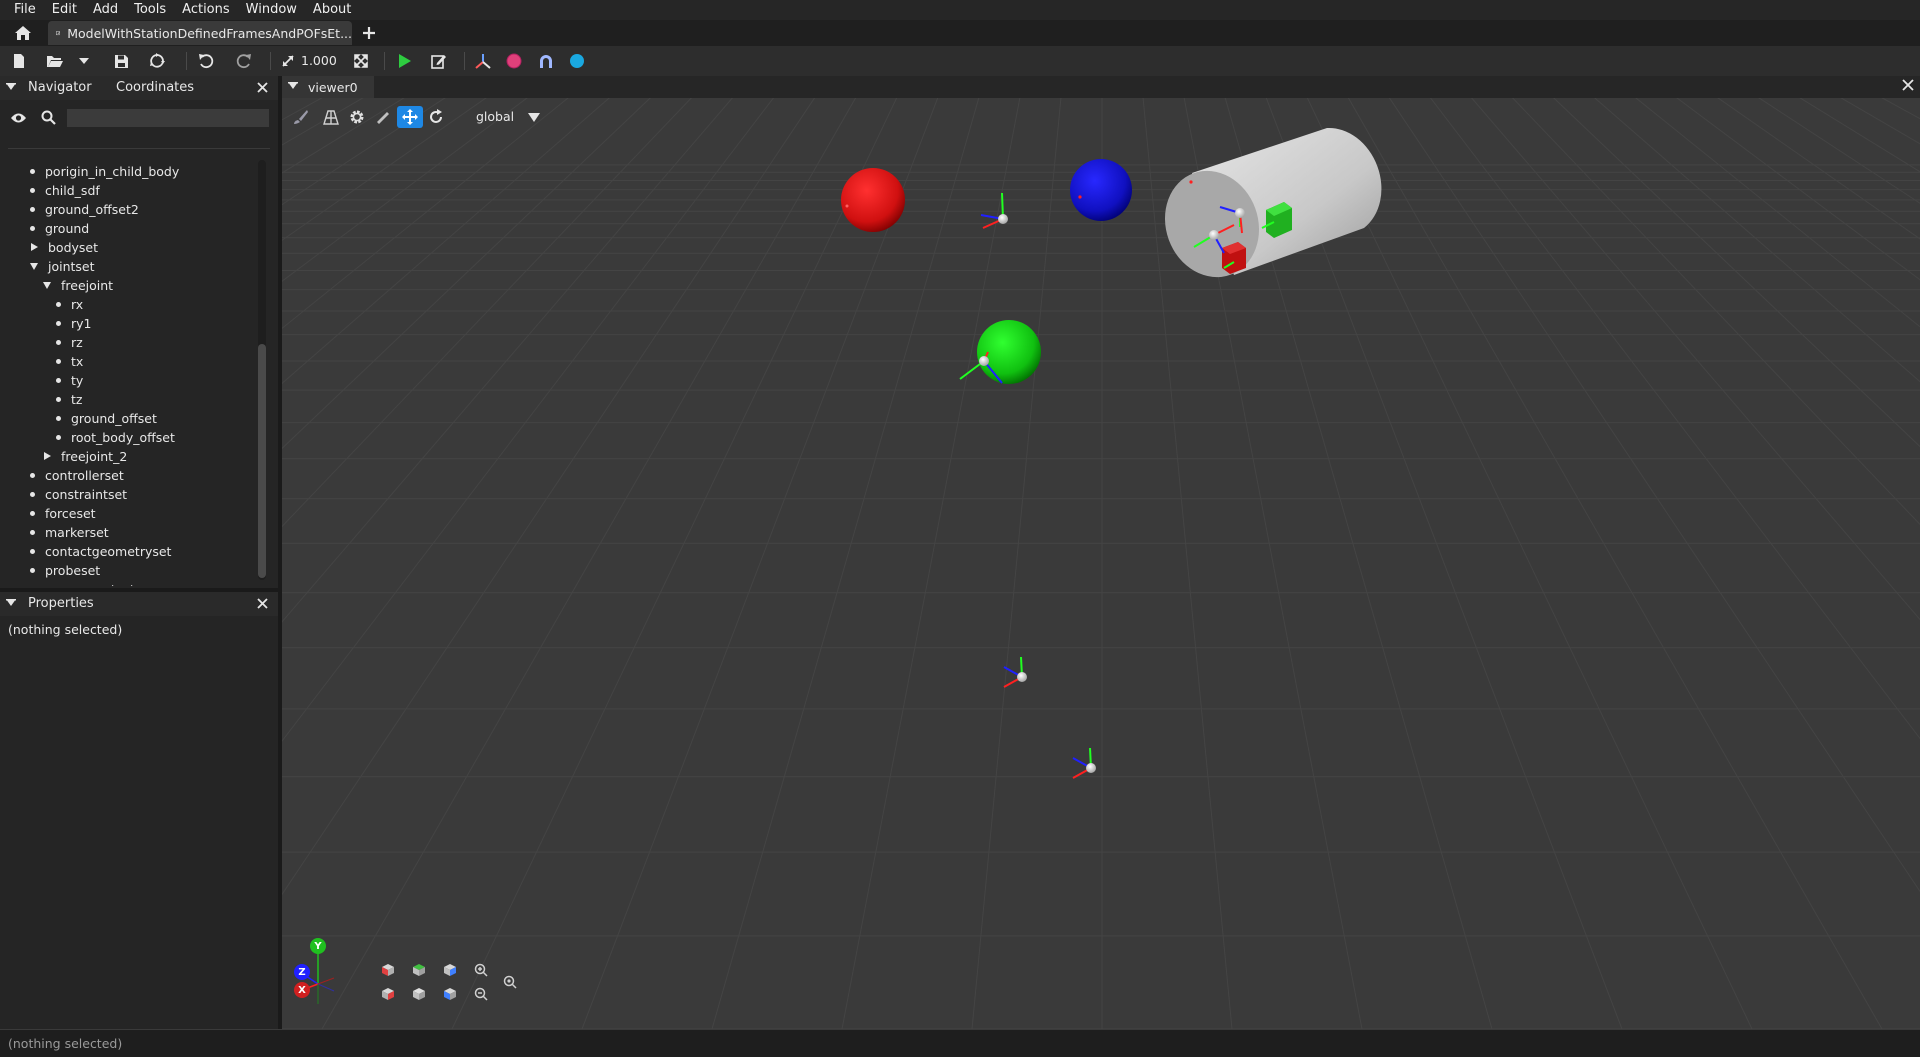 The image size is (1920, 1057). I want to click on tree-item-label: probeset, so click(73, 570).